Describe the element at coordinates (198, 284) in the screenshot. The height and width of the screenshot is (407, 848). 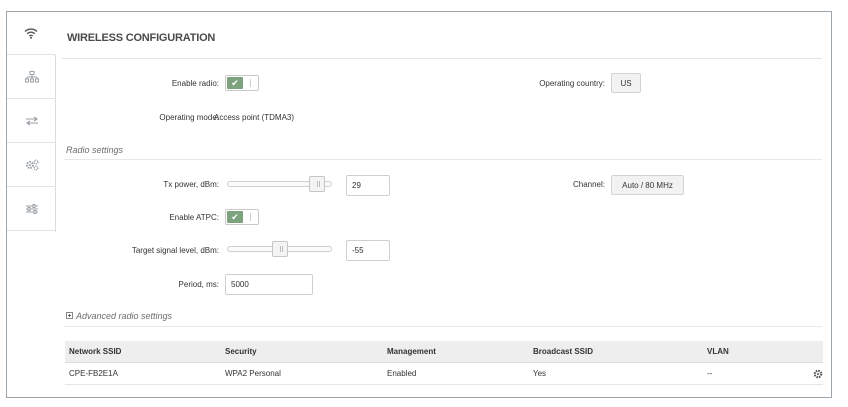
I see `period-label: Period, ms:` at that location.